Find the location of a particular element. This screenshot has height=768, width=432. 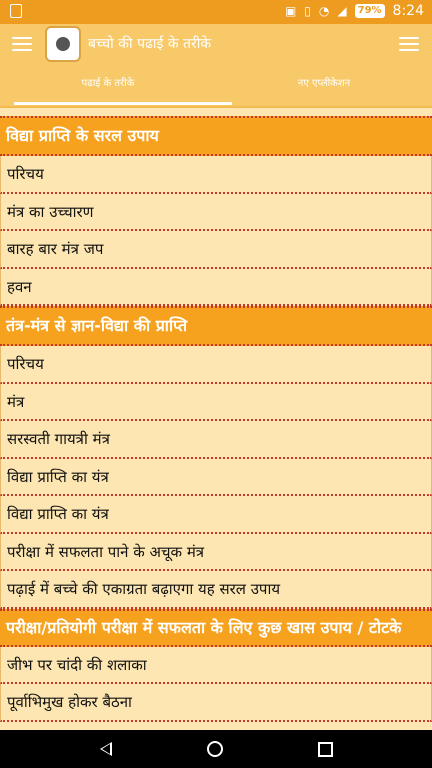

battery-indicator: 79% is located at coordinates (369, 11).